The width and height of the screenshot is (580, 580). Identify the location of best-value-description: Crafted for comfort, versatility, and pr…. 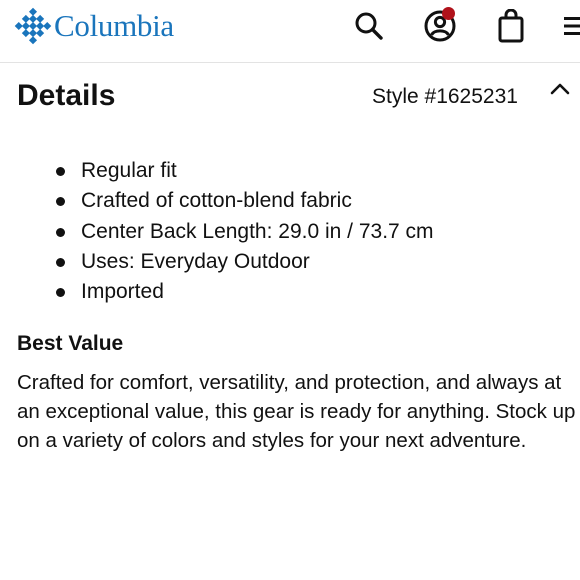
(296, 411).